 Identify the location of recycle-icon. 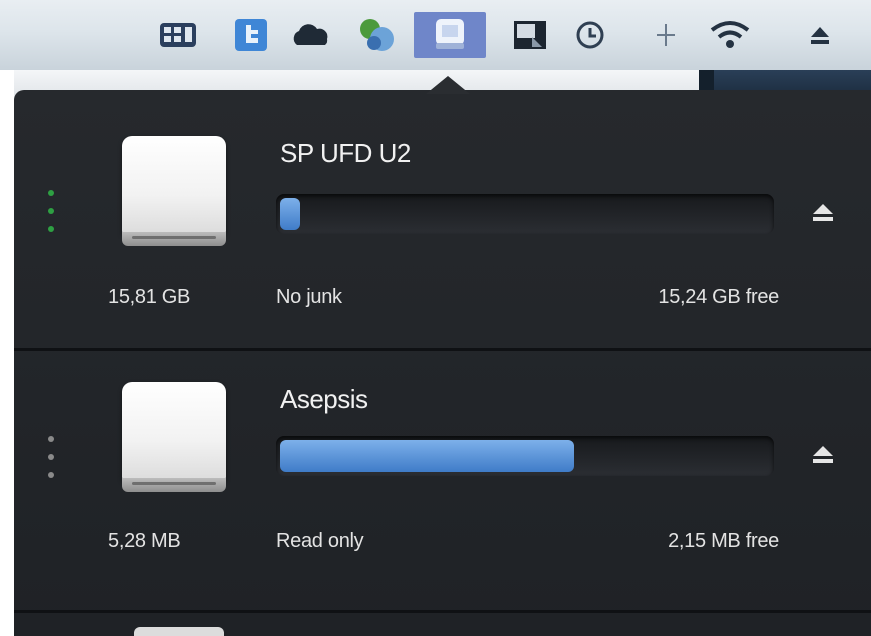
(376, 35).